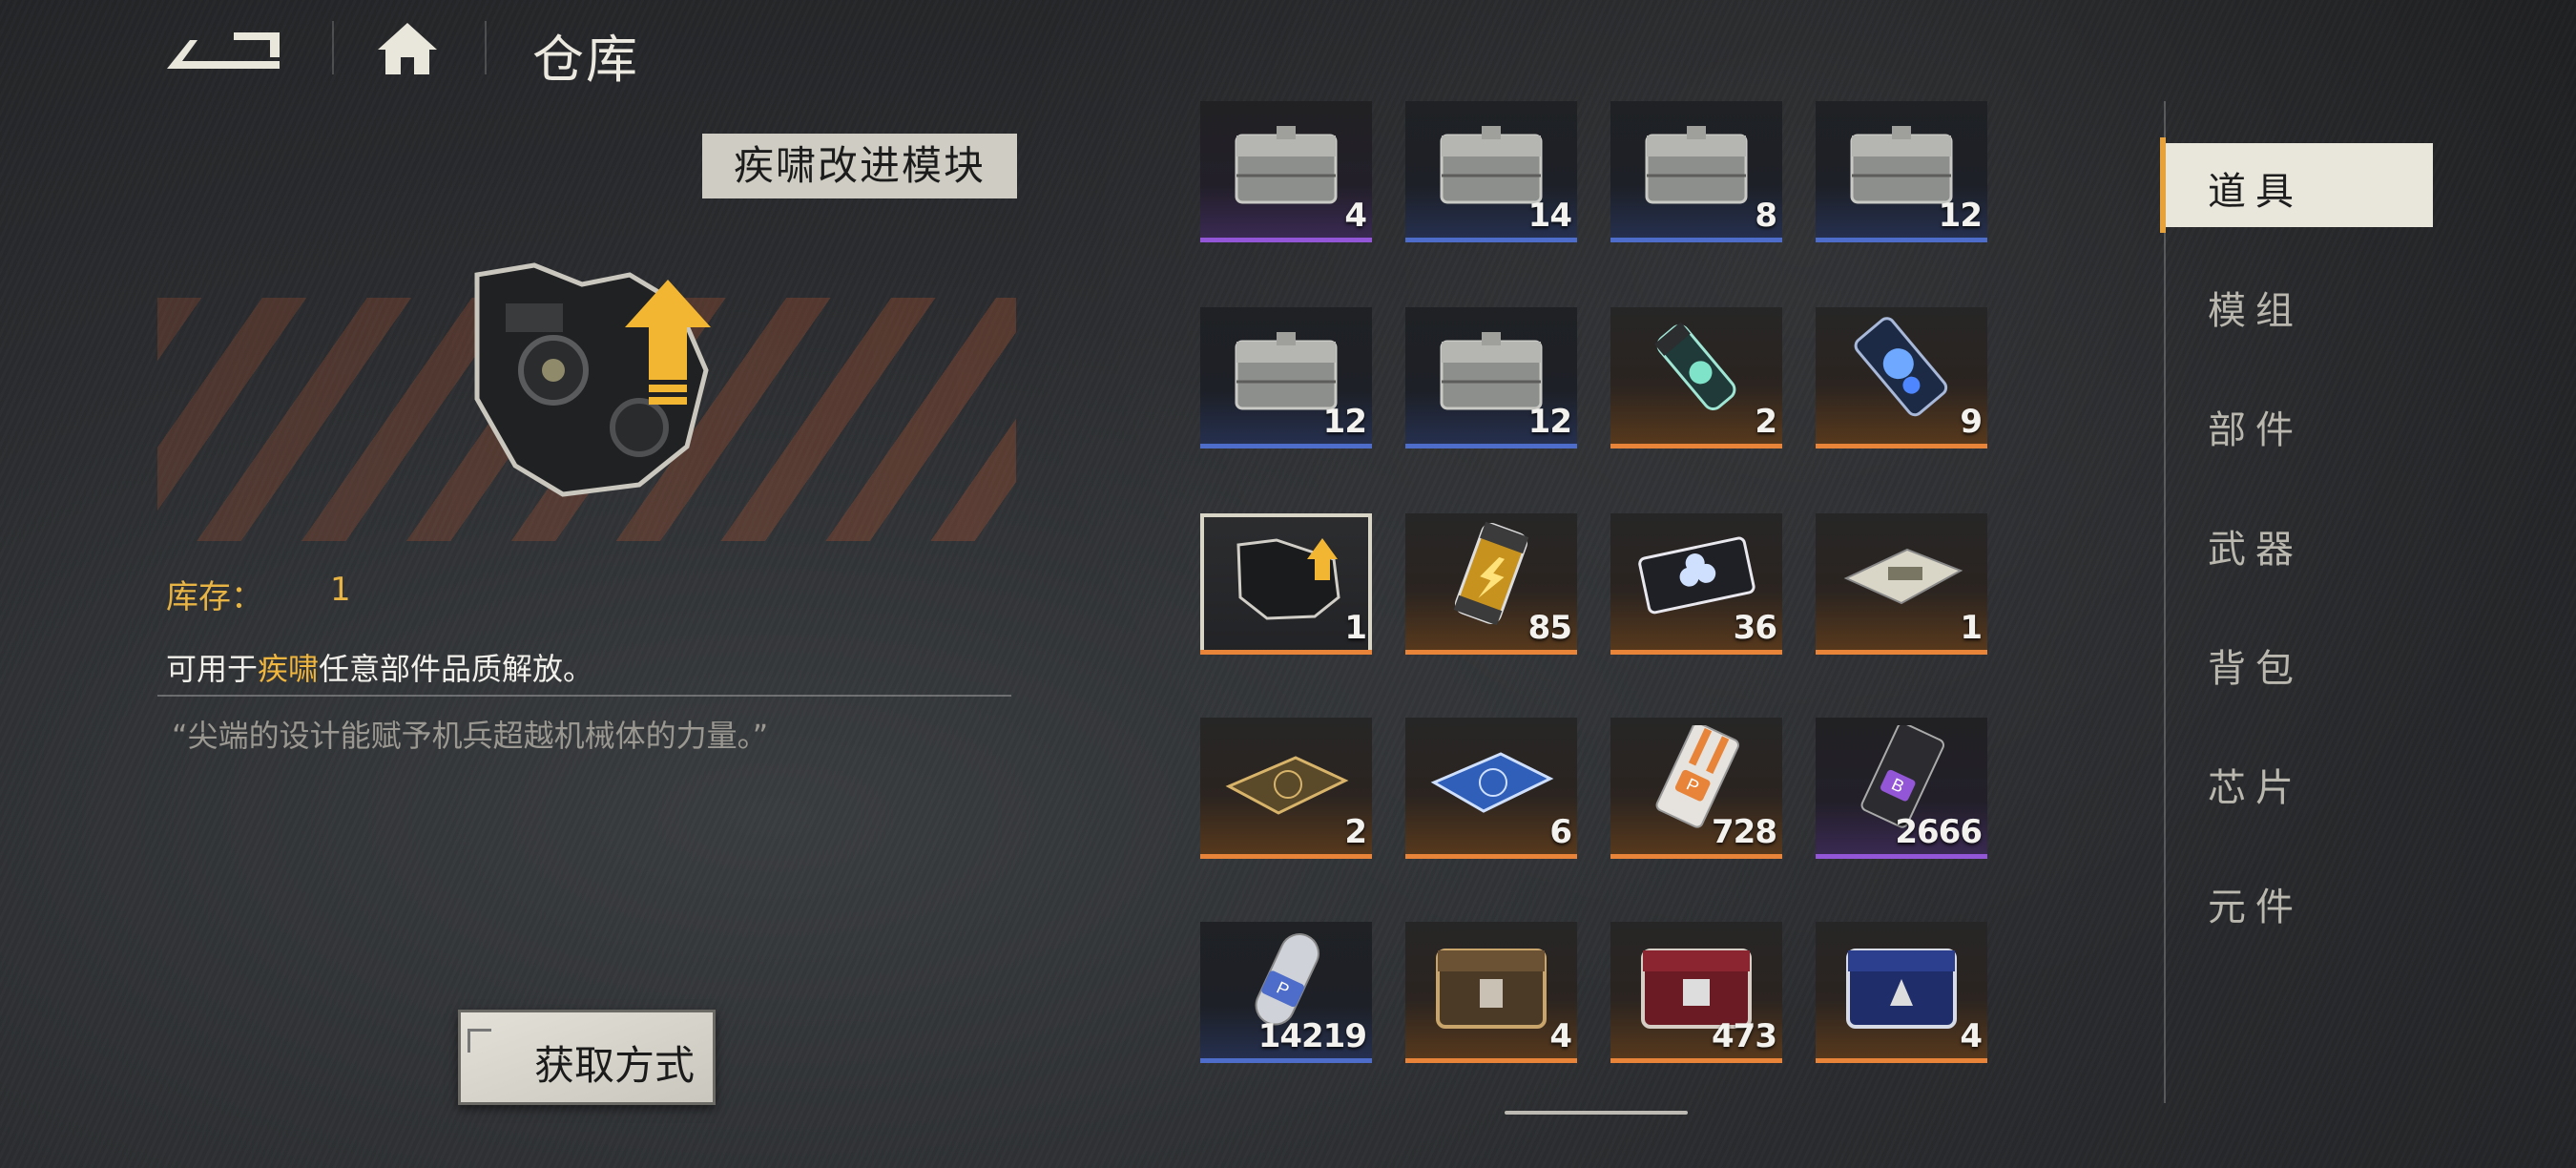 The image size is (2576, 1168). Describe the element at coordinates (1491, 777) in the screenshot. I see `blue-blueprint-icon` at that location.